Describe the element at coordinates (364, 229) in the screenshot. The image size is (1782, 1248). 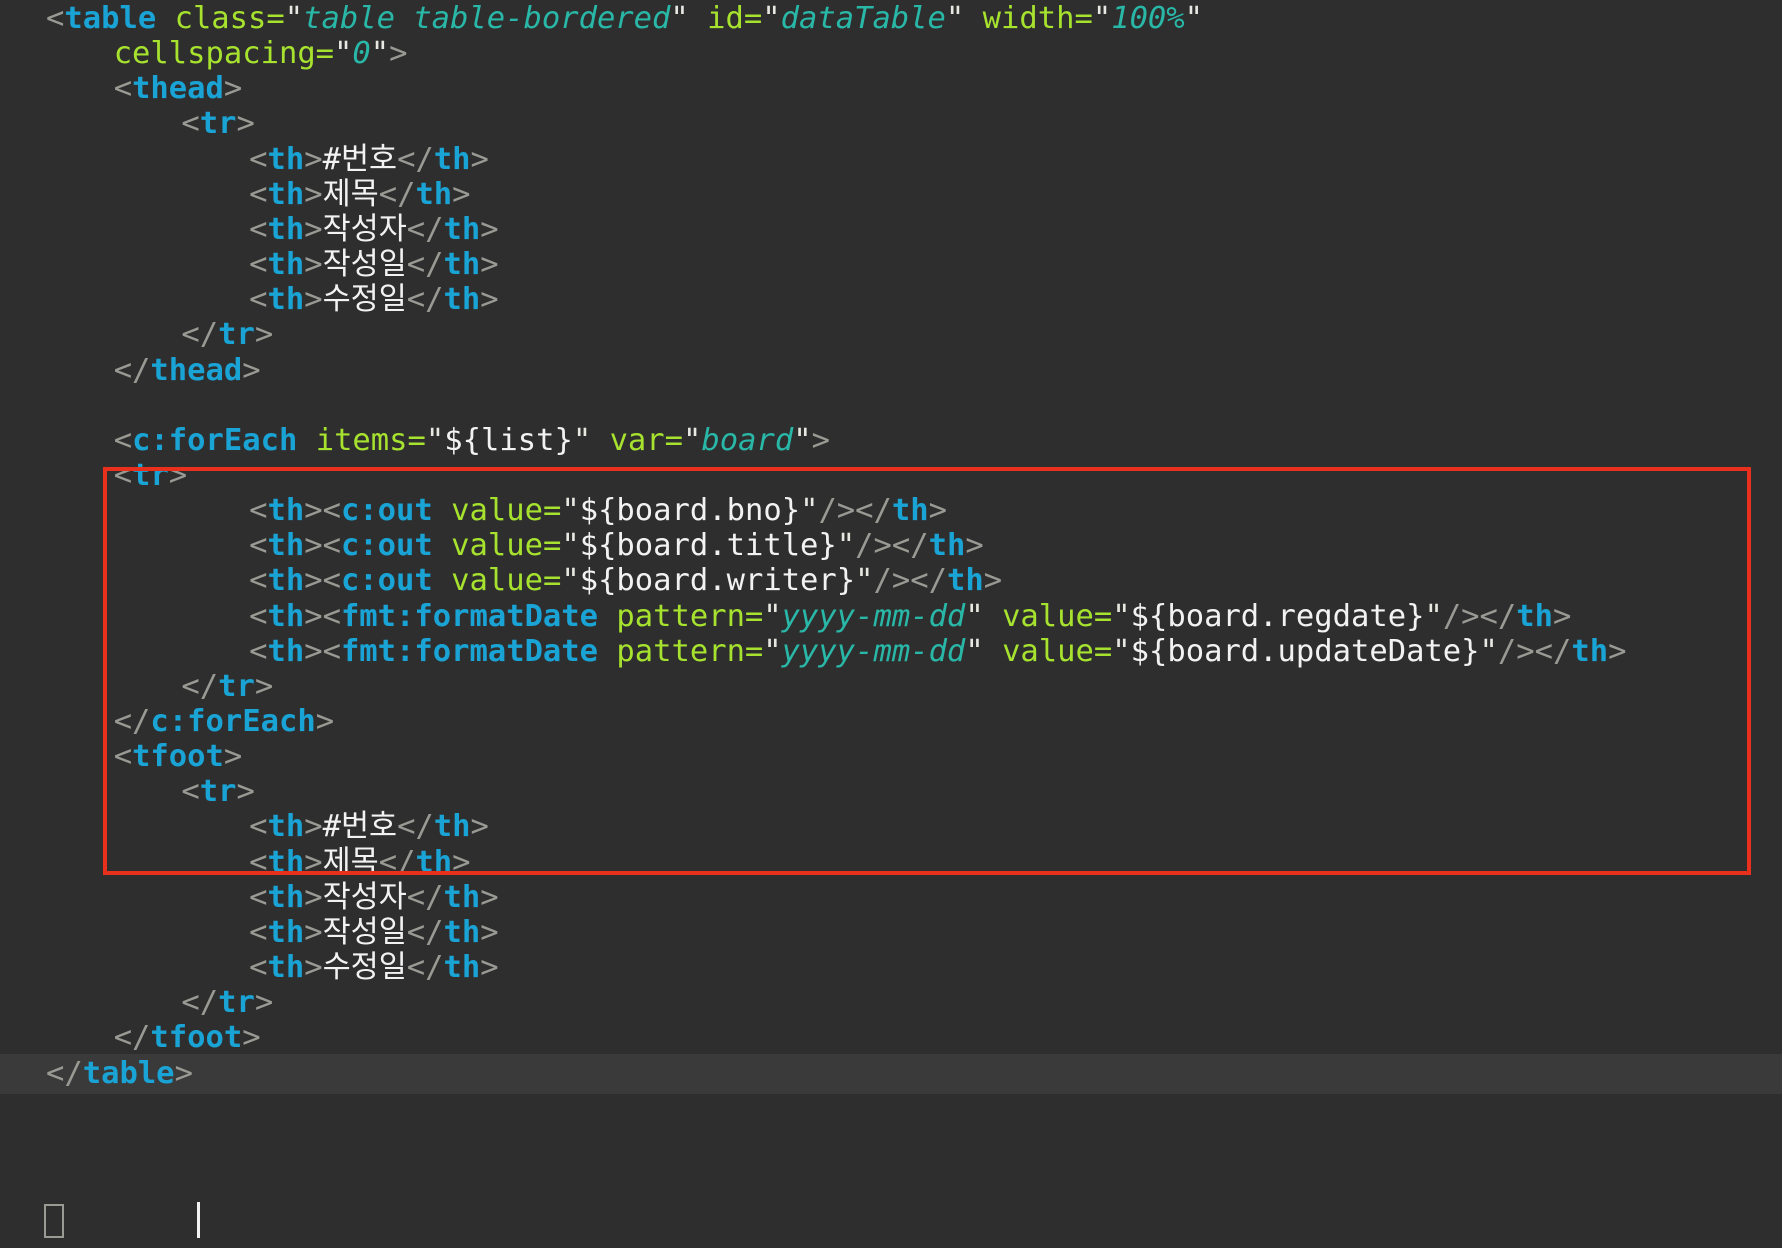
I see `code-text: 작성자` at that location.